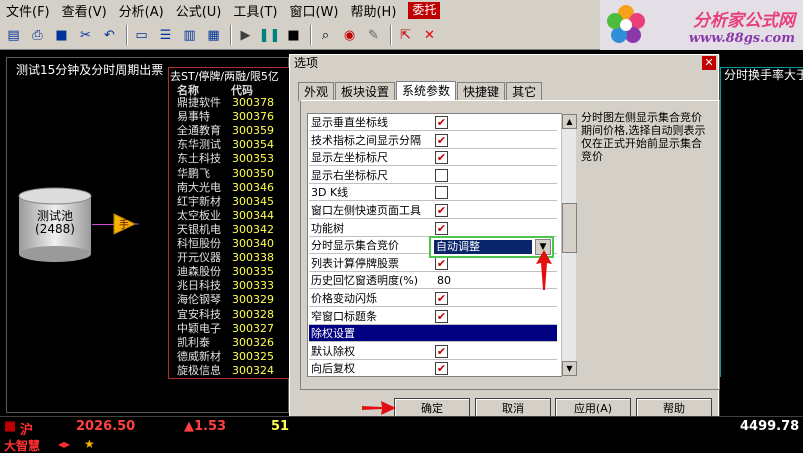  What do you see at coordinates (230, 145) in the screenshot?
I see `table-row: 东华测试 300354` at bounding box center [230, 145].